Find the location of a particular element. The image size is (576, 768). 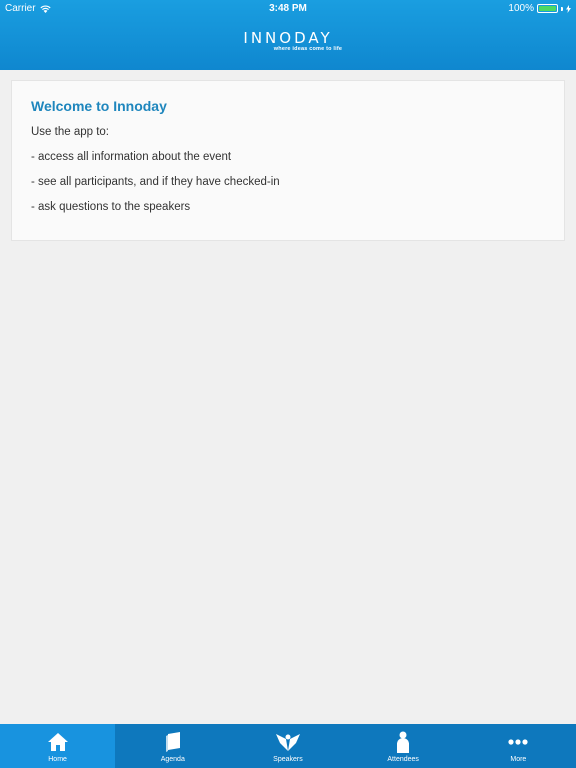

tab-home: Home is located at coordinates (58, 746).